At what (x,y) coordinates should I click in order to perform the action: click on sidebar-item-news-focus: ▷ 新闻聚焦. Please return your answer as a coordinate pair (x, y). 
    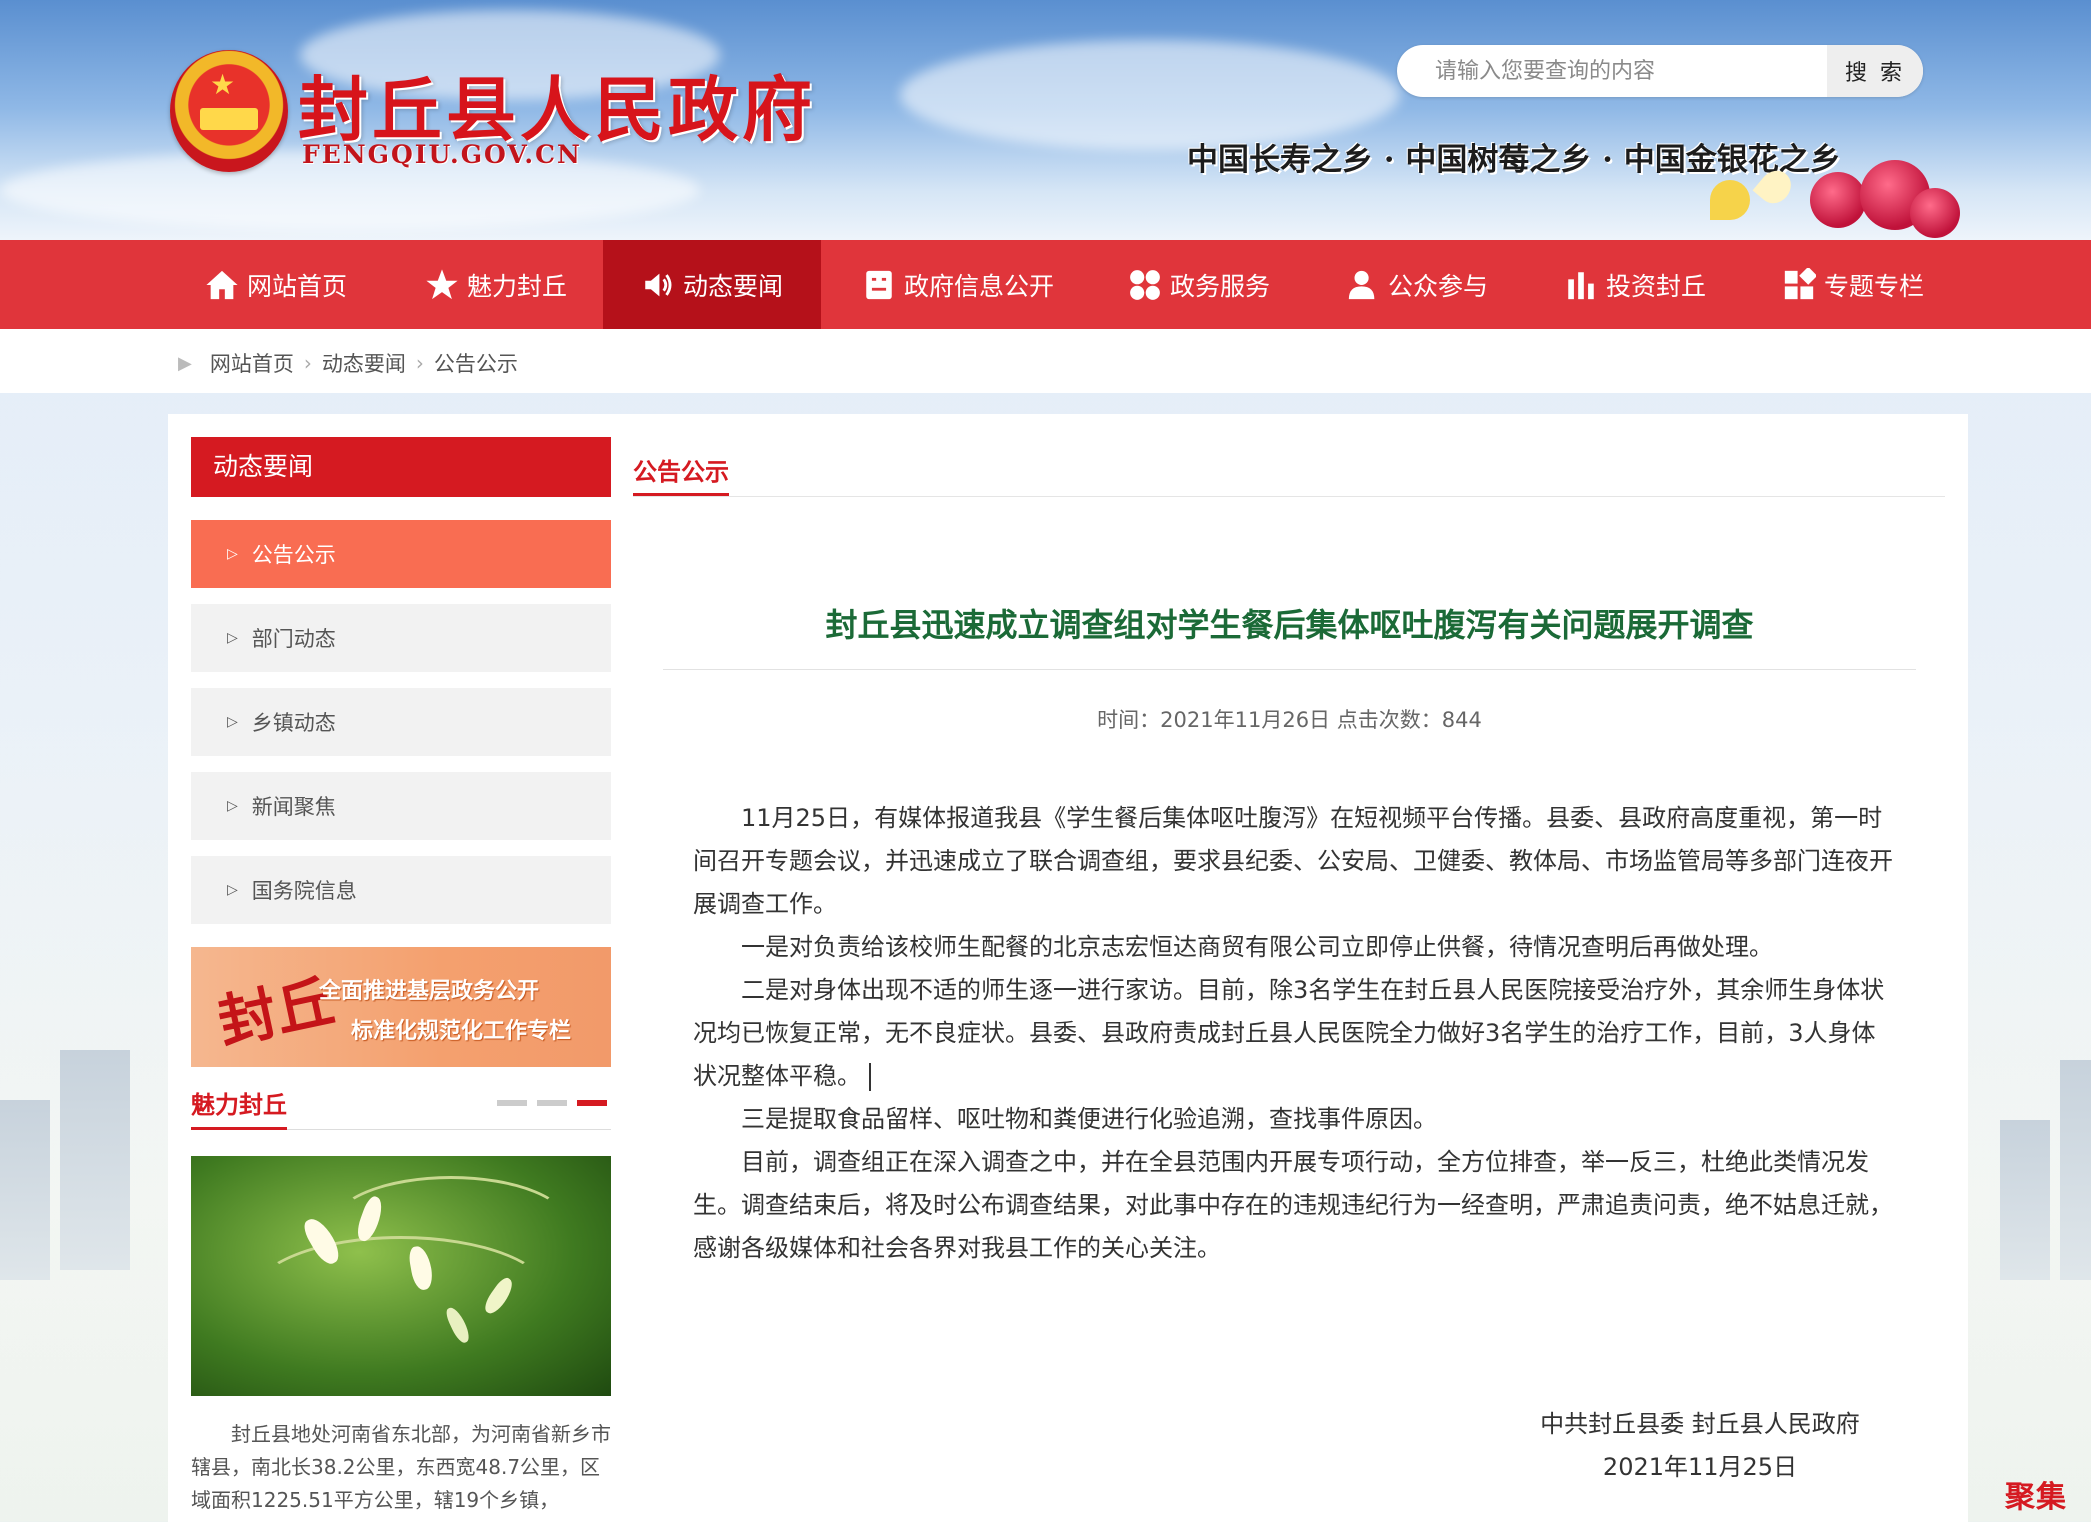
    Looking at the image, I should click on (401, 806).